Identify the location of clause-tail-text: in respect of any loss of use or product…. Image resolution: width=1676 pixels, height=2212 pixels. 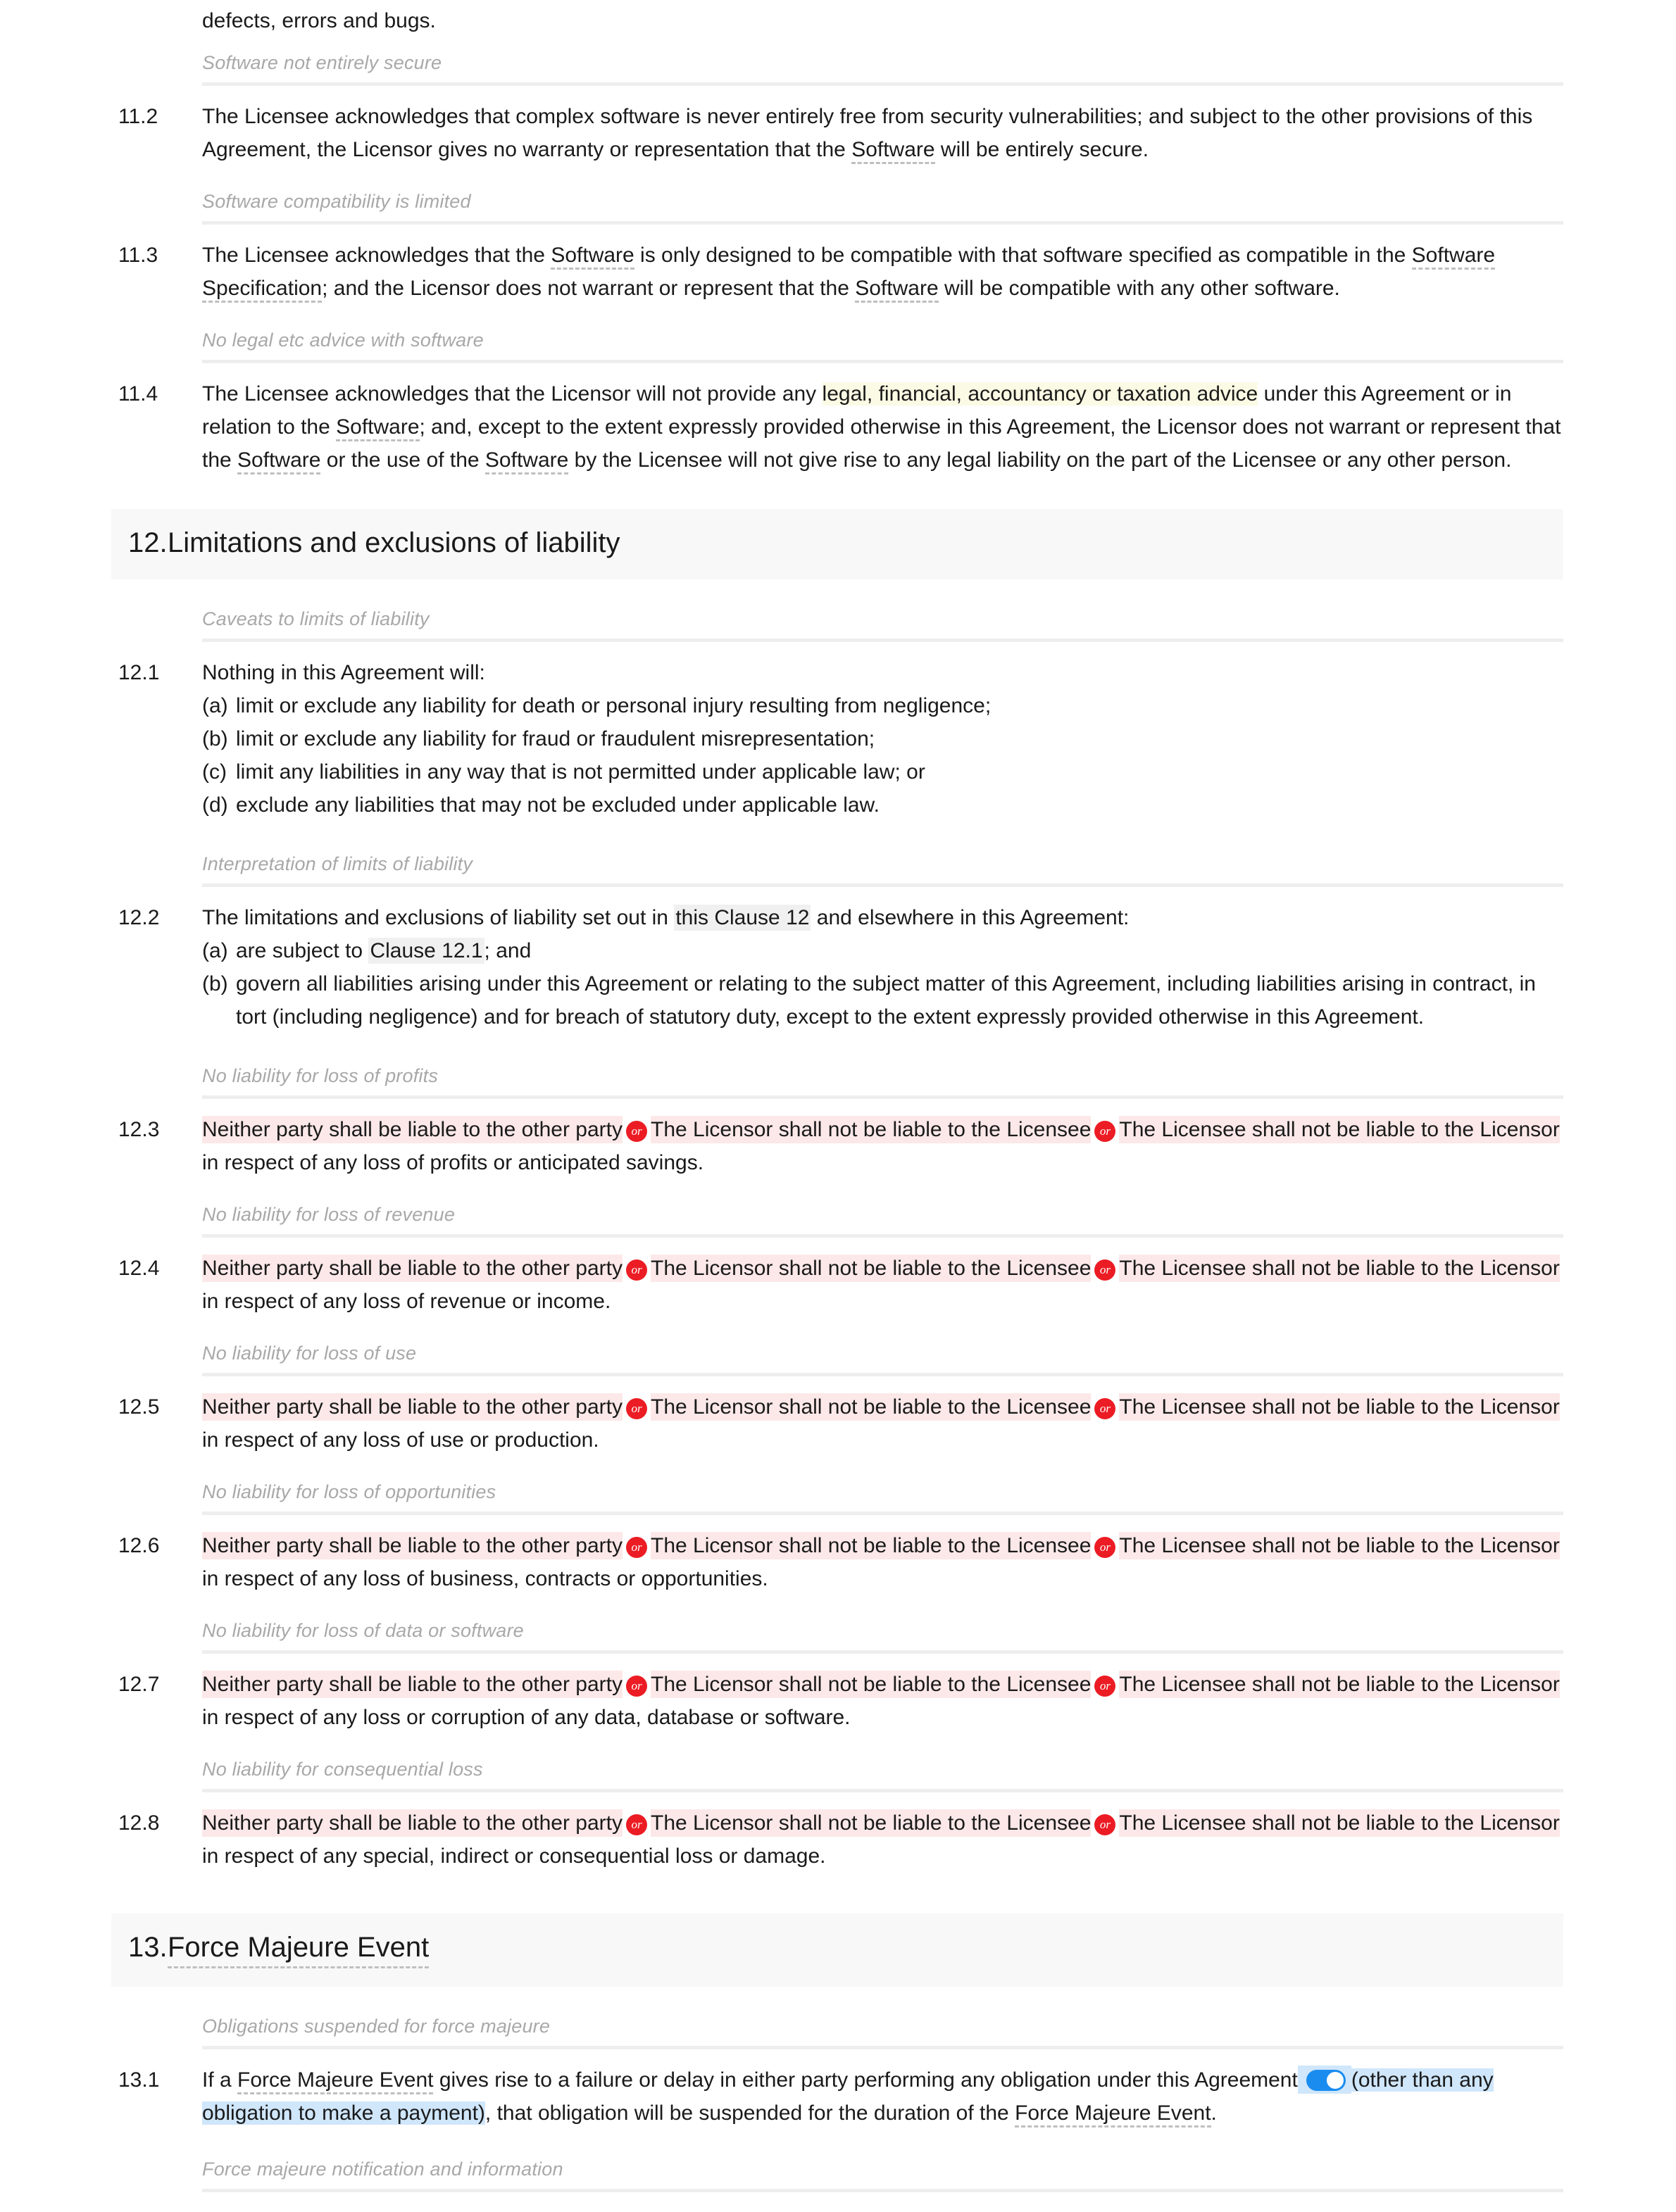
(401, 1440).